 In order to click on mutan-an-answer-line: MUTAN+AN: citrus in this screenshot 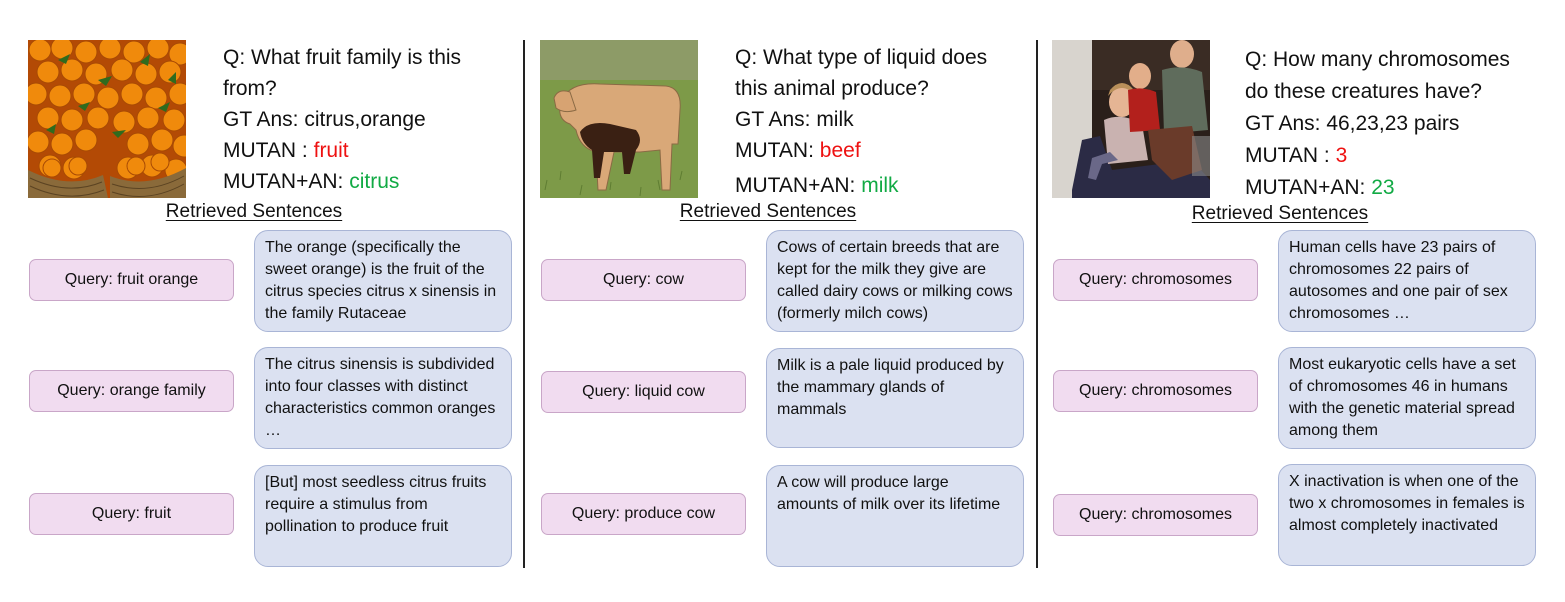, I will do `click(368, 181)`.